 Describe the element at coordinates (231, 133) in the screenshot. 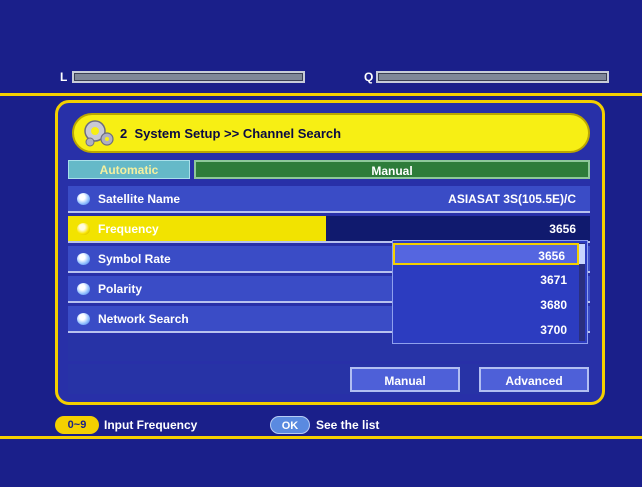

I see `page-title: 2 System Setup >> Channel Search` at that location.